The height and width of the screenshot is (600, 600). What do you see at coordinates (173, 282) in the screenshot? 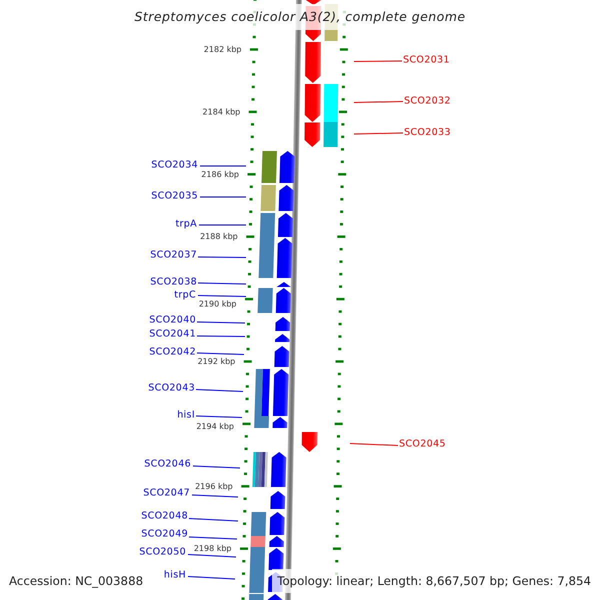
I see `gene-label: SCO2038` at bounding box center [173, 282].